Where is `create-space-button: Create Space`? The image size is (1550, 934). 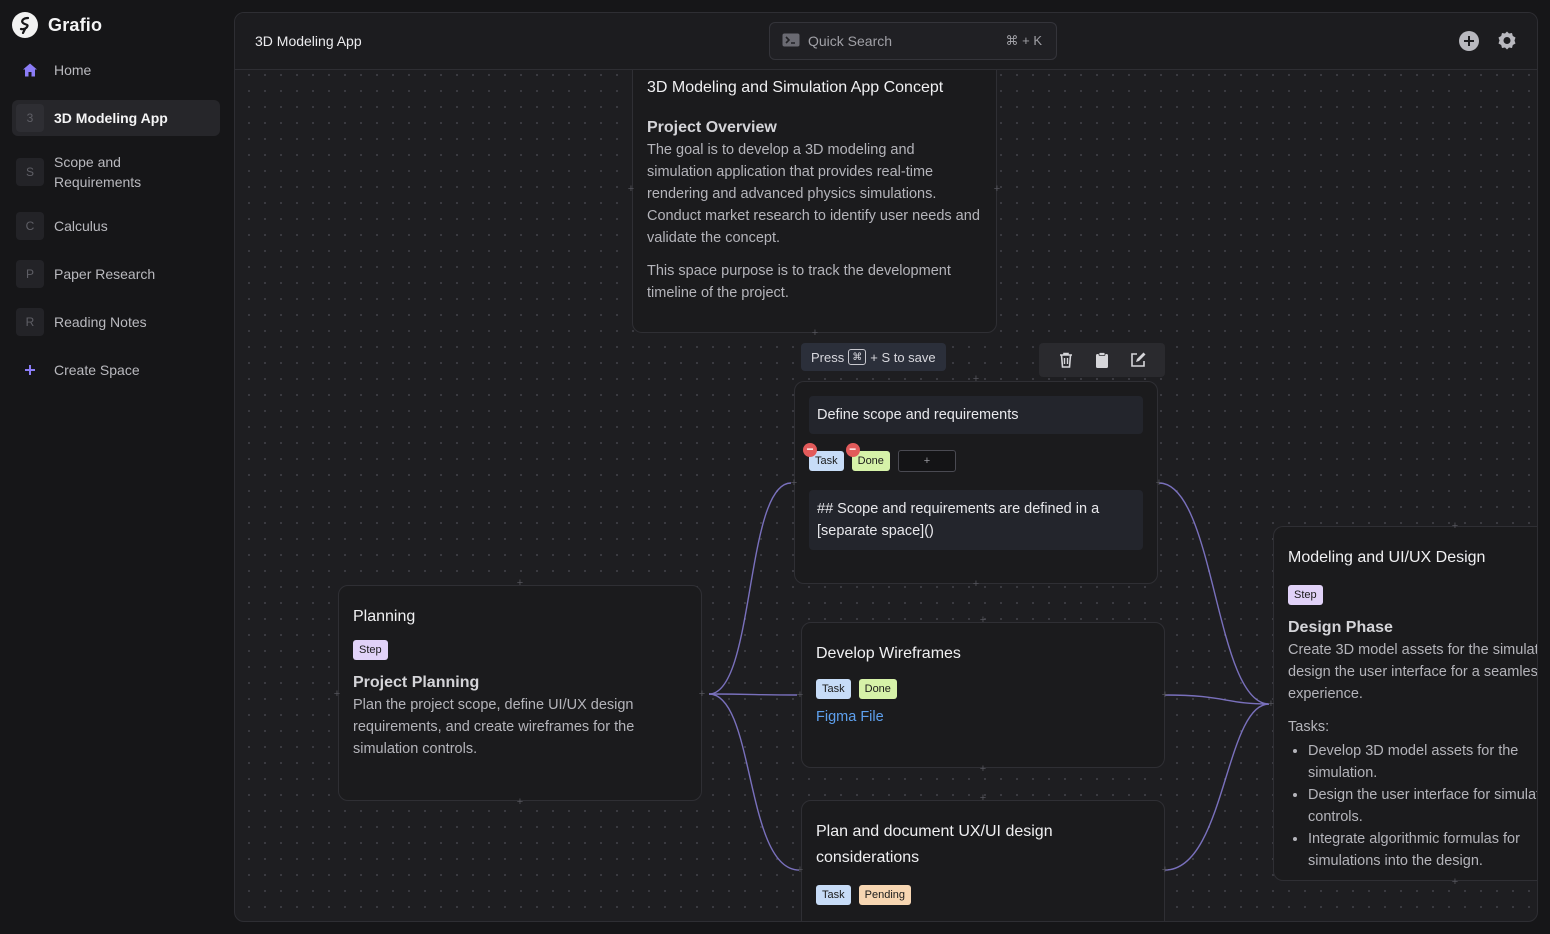 create-space-button: Create Space is located at coordinates (116, 370).